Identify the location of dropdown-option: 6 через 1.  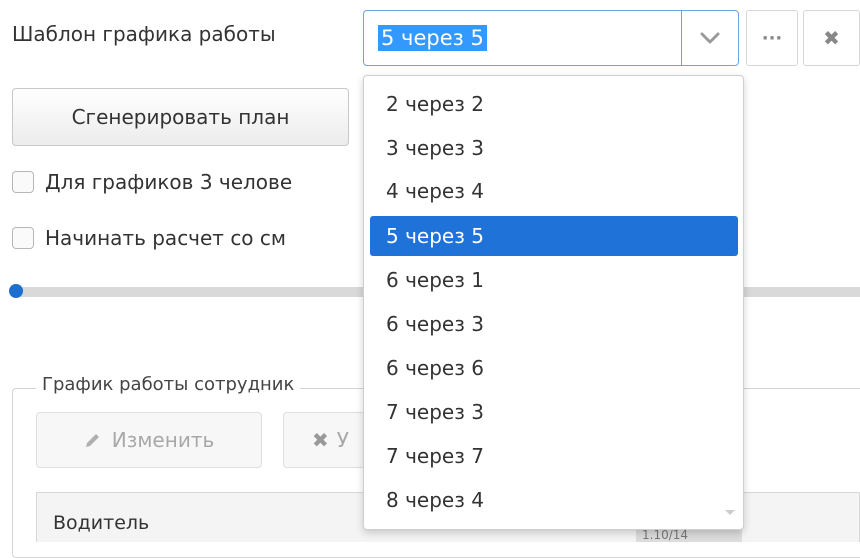
(554, 280).